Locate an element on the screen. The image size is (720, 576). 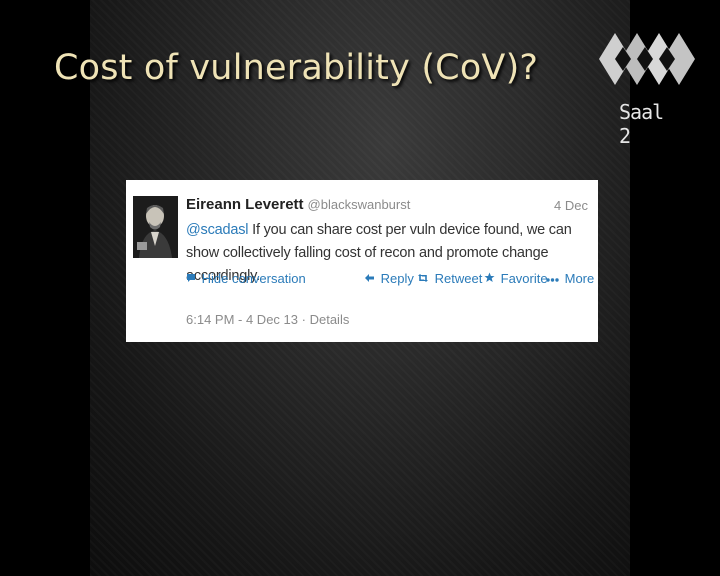
tweet-date: 4 Dec is located at coordinates (571, 205).